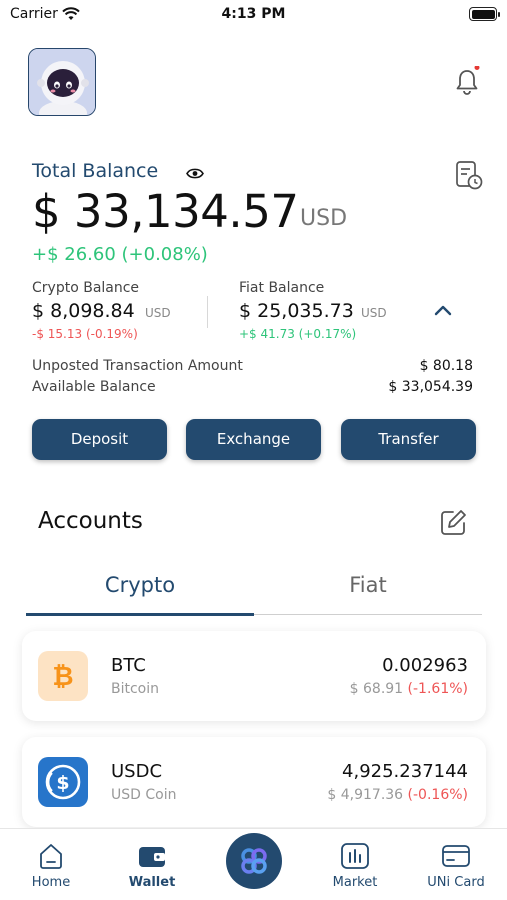 This screenshot has height=900, width=507. What do you see at coordinates (355, 882) in the screenshot?
I see `tabbar-label: Market` at bounding box center [355, 882].